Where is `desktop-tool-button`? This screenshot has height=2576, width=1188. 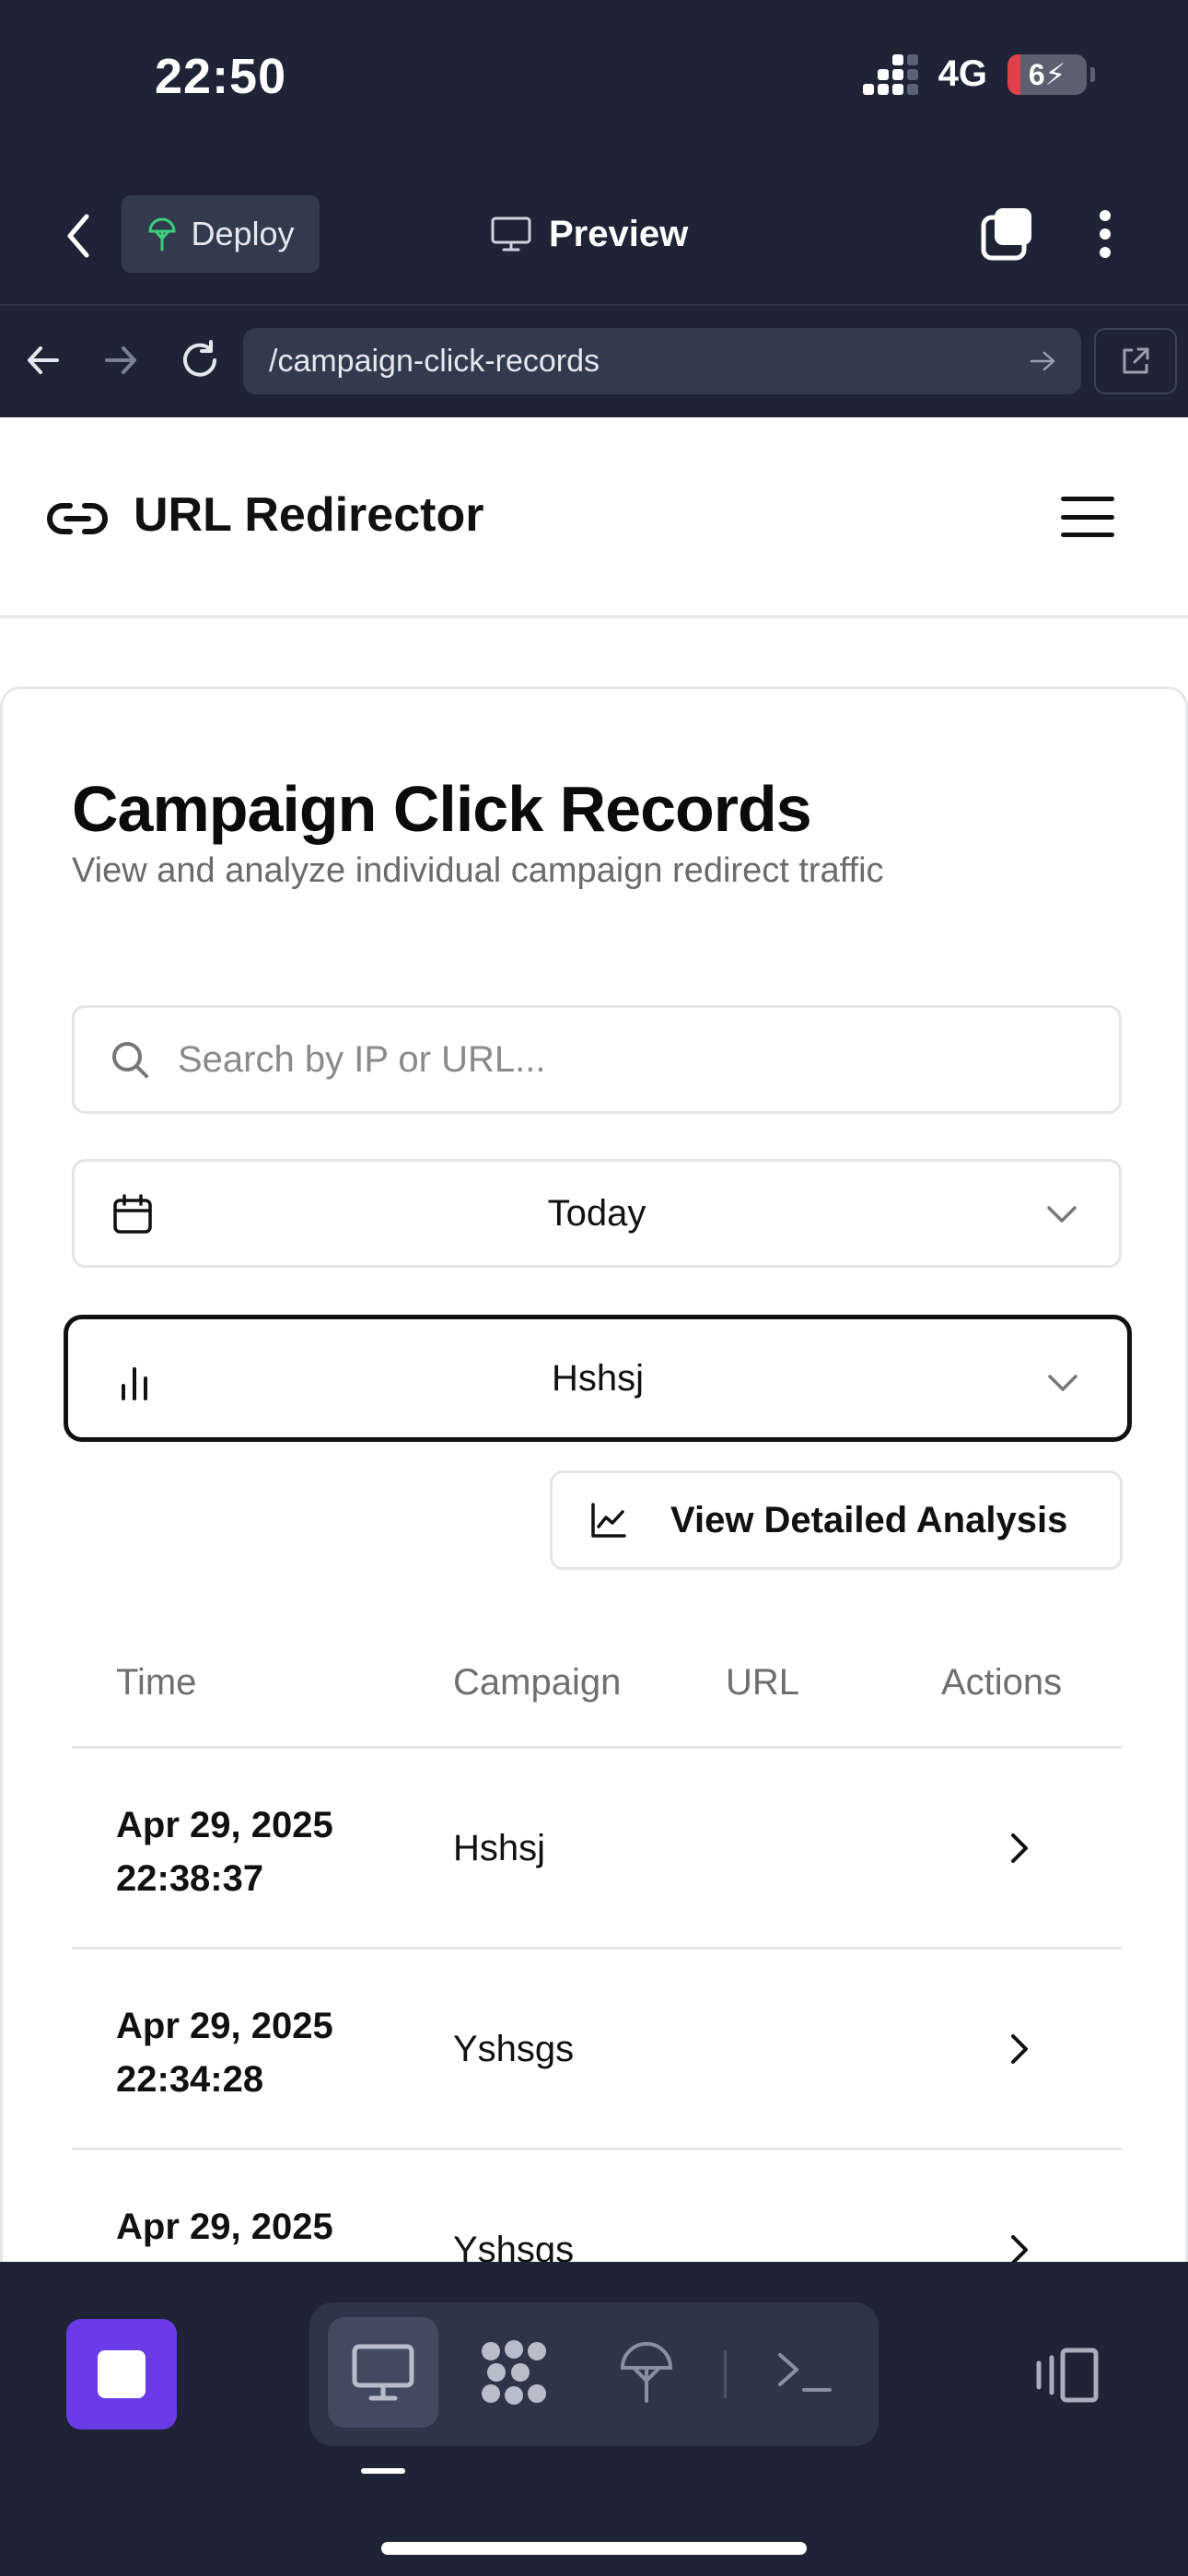
desktop-tool-button is located at coordinates (383, 2372).